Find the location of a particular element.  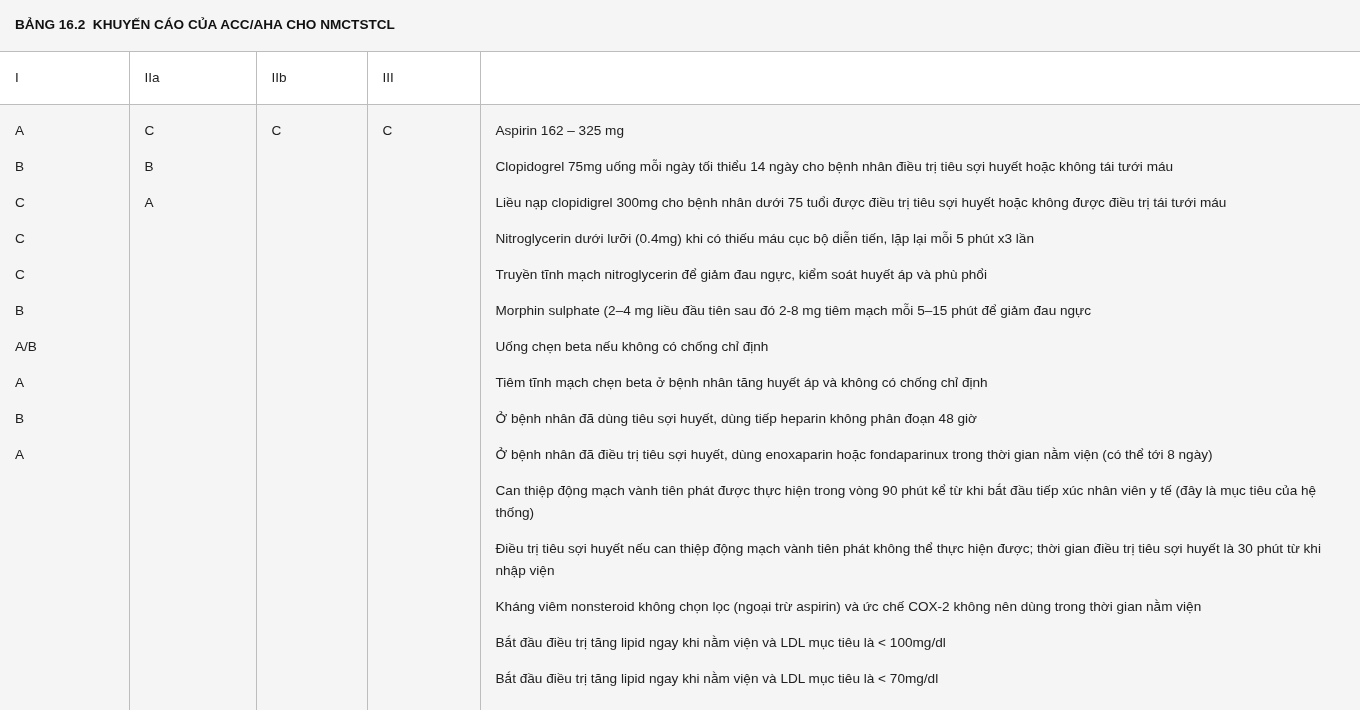

recommendation-text: Morphin sulphate (2–4 mg liều đầu tiên sau đó 2-8 mg tiêm mạch mỗi 5–15 phút để giảm đau ngực is located at coordinates (793, 310).